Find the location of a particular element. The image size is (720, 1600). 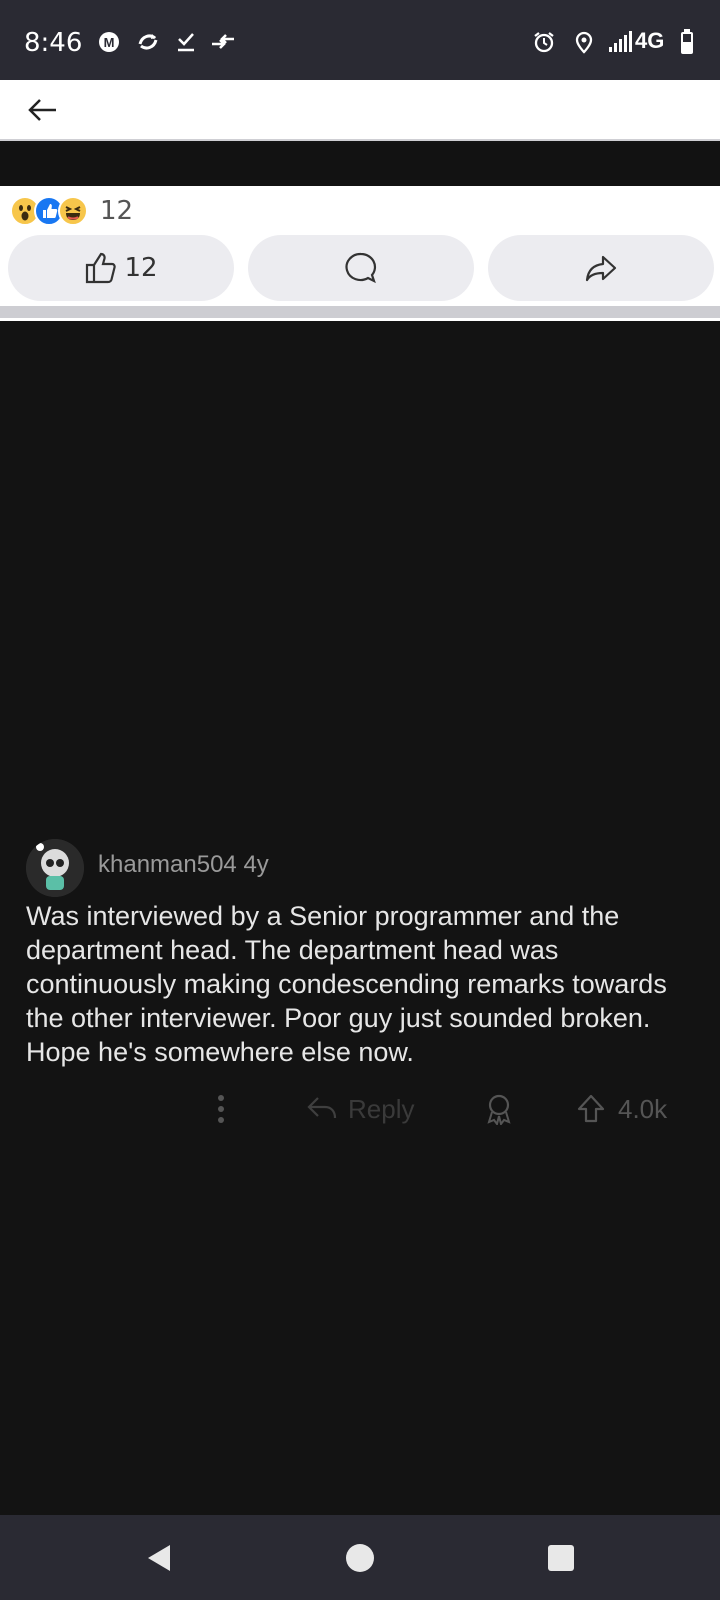

network-label: 4G is located at coordinates (650, 40).